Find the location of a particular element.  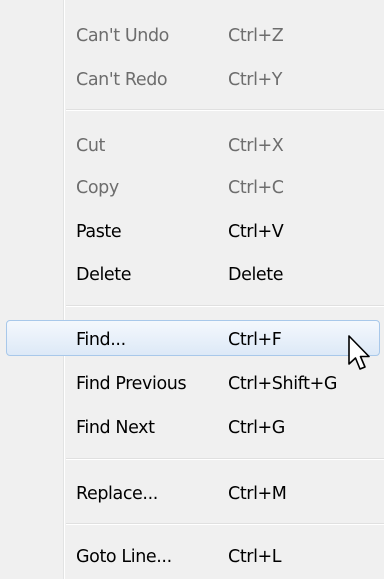

menu-item-shortcut: Ctrl+C is located at coordinates (256, 188).